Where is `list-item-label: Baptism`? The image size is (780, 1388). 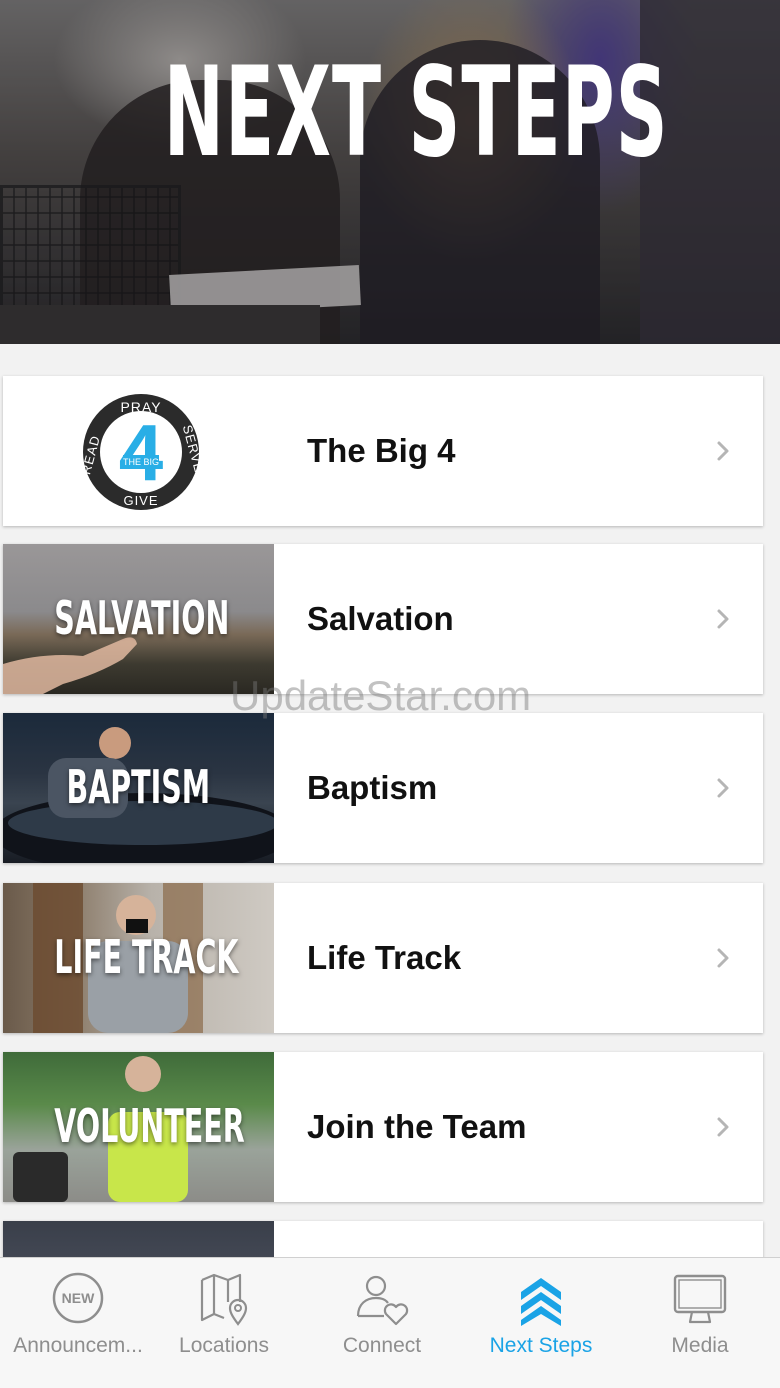 list-item-label: Baptism is located at coordinates (372, 787).